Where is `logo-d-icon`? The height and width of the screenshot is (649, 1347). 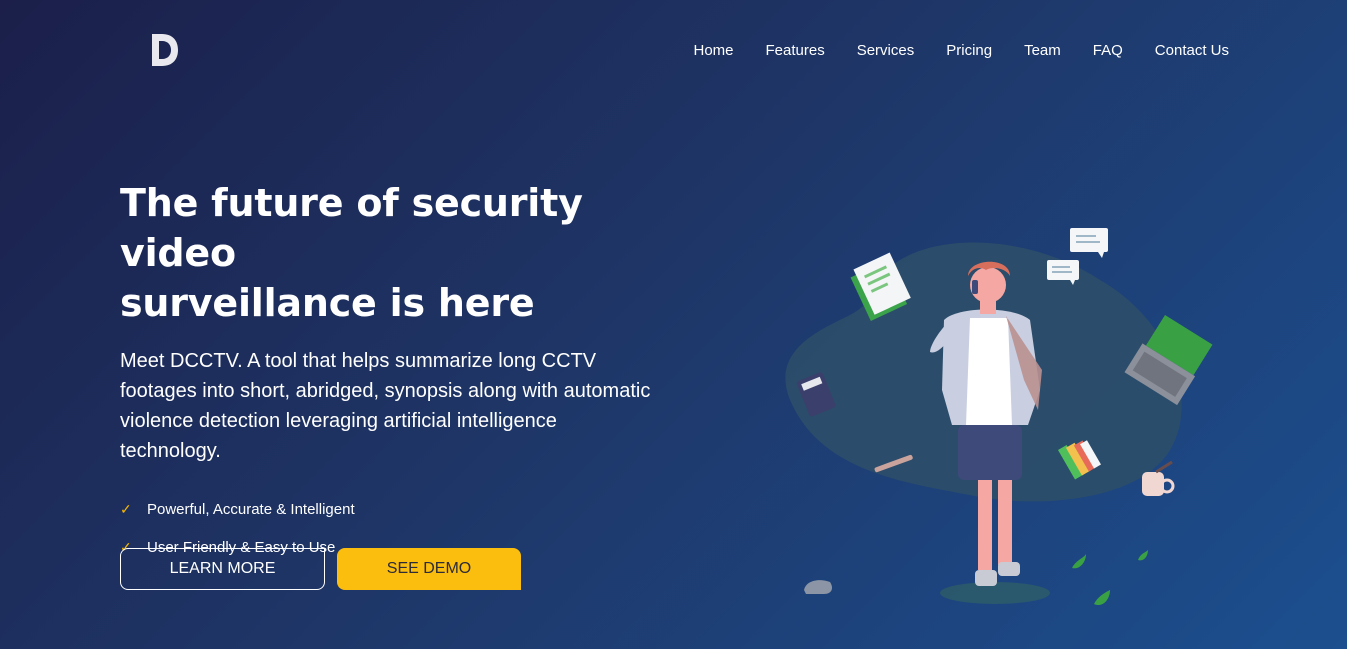
logo-d-icon is located at coordinates (165, 50).